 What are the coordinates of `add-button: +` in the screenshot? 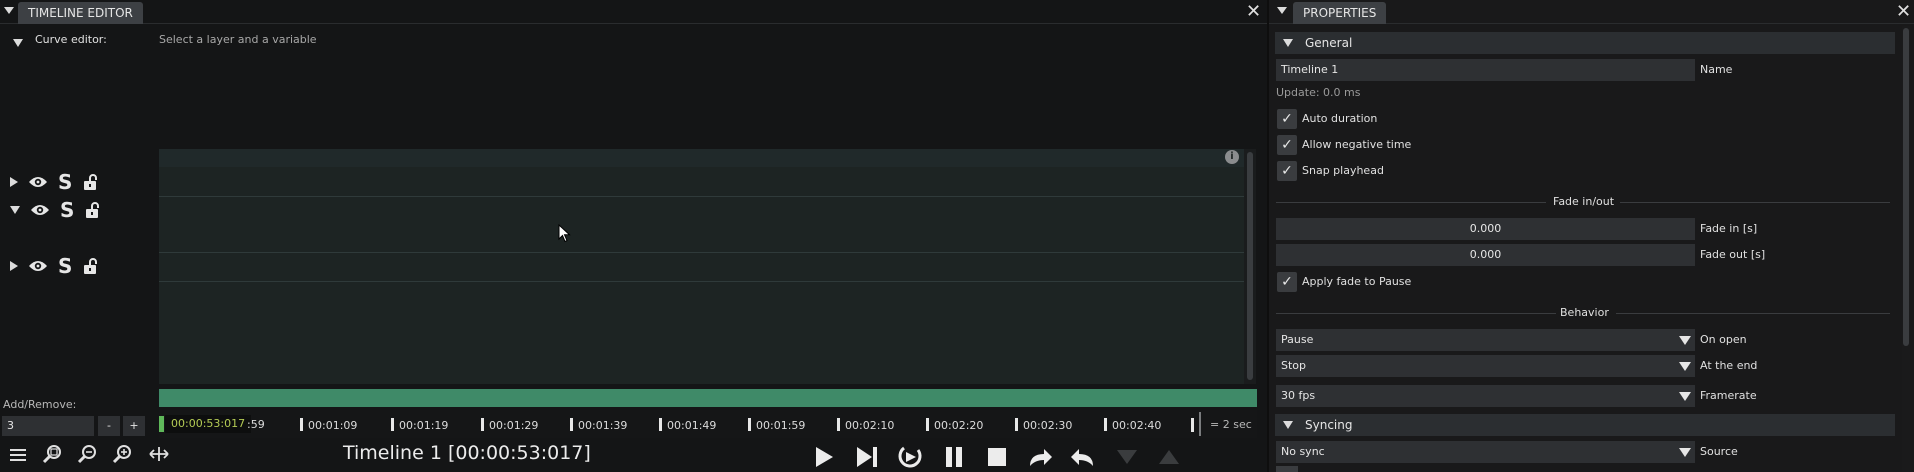 It's located at (134, 426).